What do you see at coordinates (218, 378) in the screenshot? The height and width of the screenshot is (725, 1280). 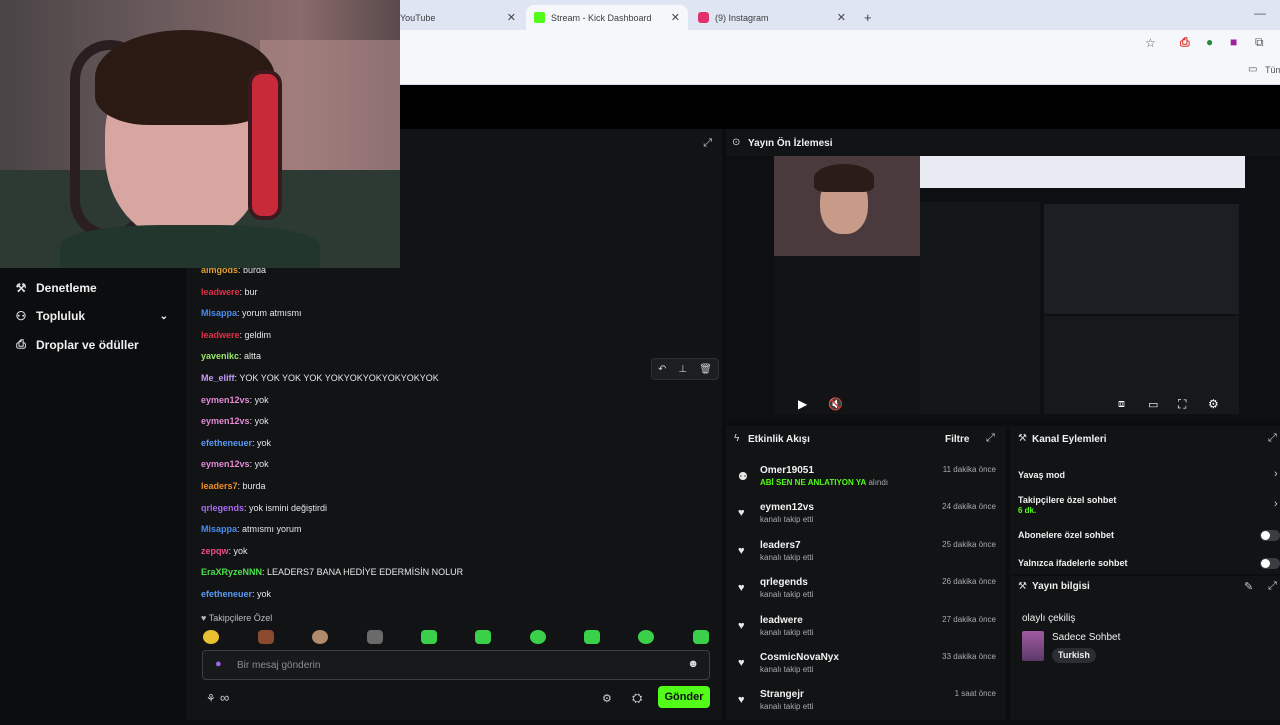 I see `chat-username: Me_eliff` at bounding box center [218, 378].